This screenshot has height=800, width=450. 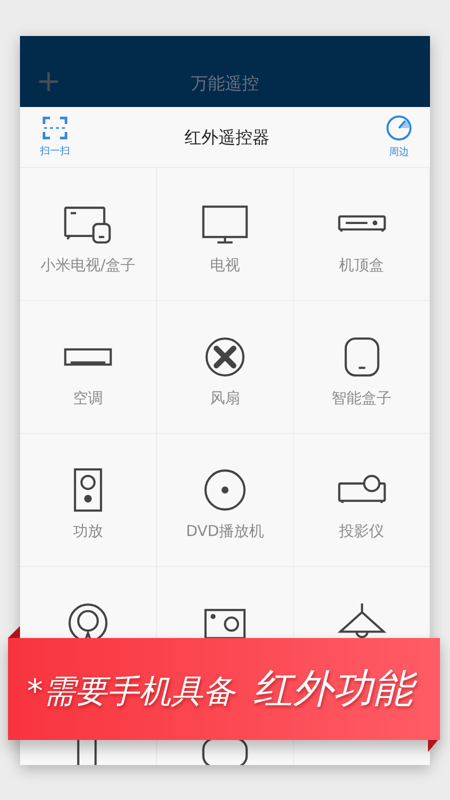 What do you see at coordinates (227, 137) in the screenshot?
I see `page-title: 红外遥控器` at bounding box center [227, 137].